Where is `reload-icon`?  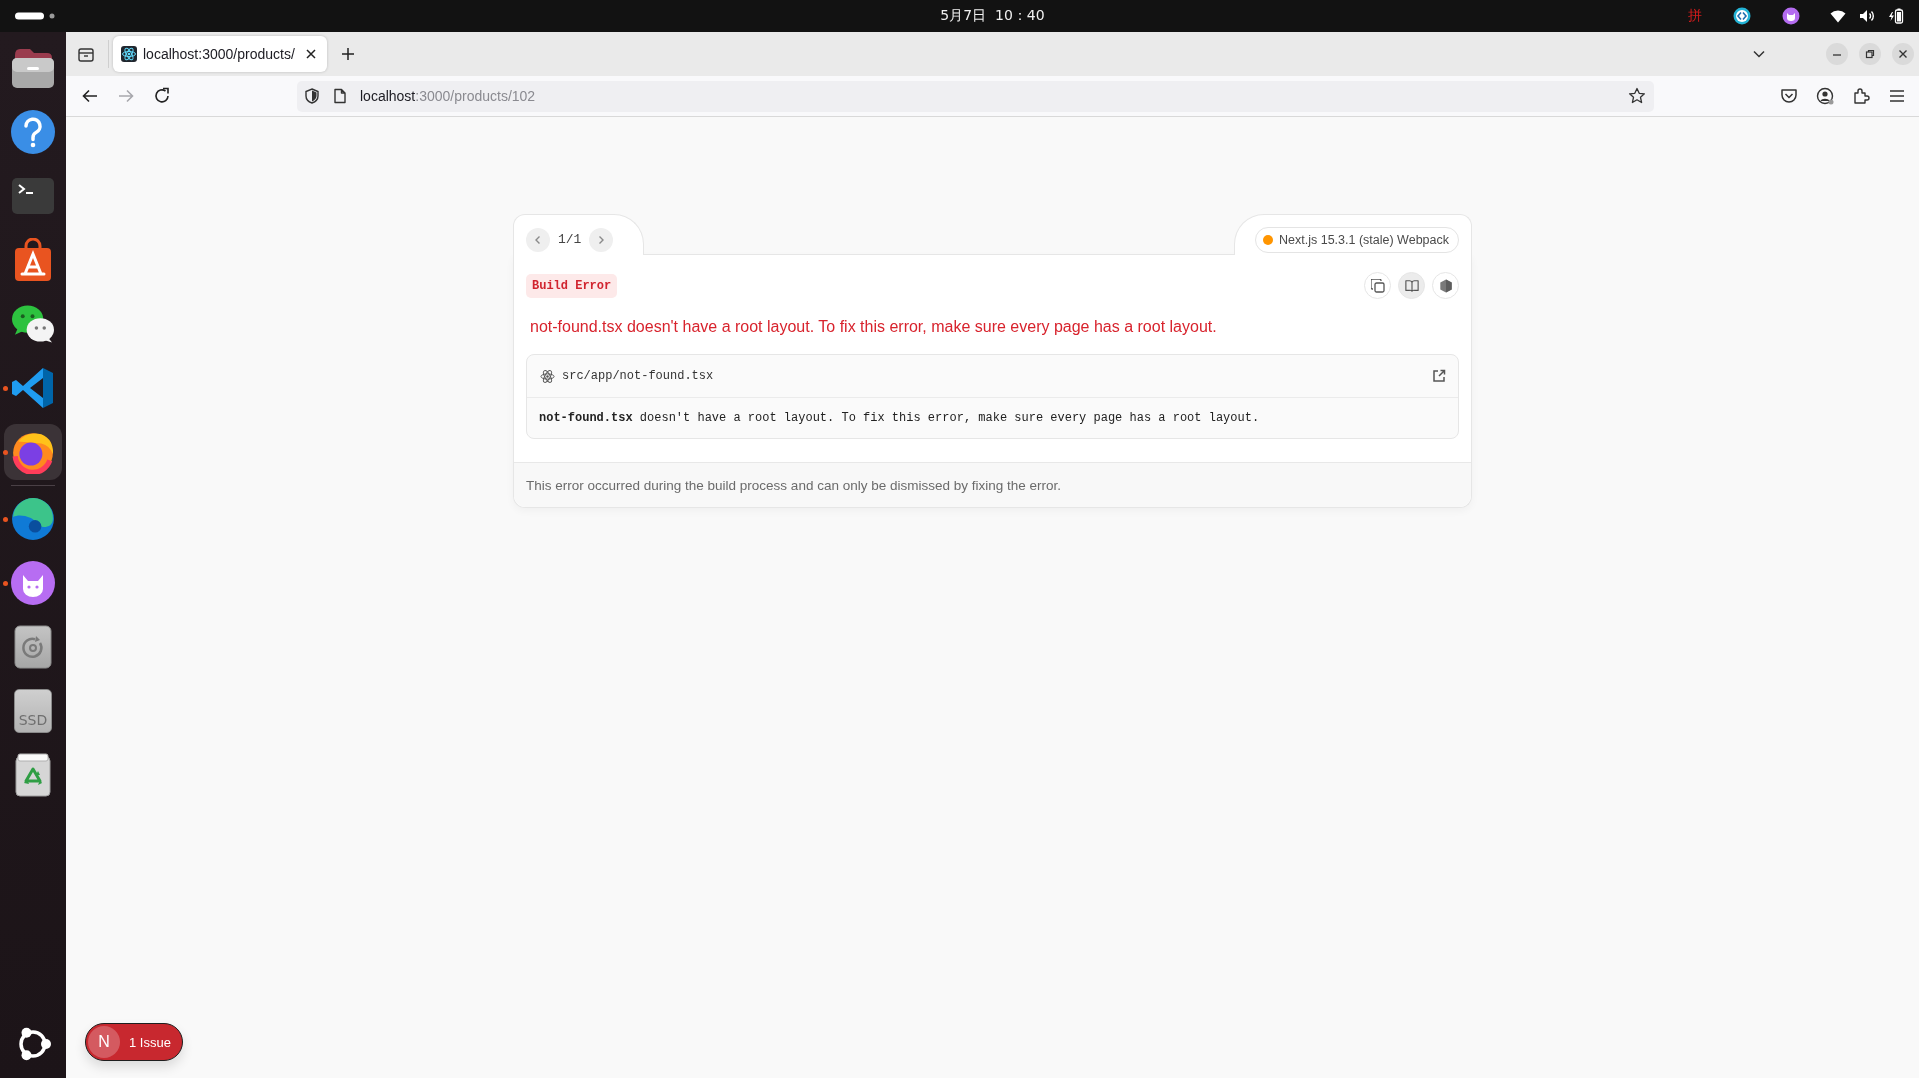
reload-icon is located at coordinates (162, 96).